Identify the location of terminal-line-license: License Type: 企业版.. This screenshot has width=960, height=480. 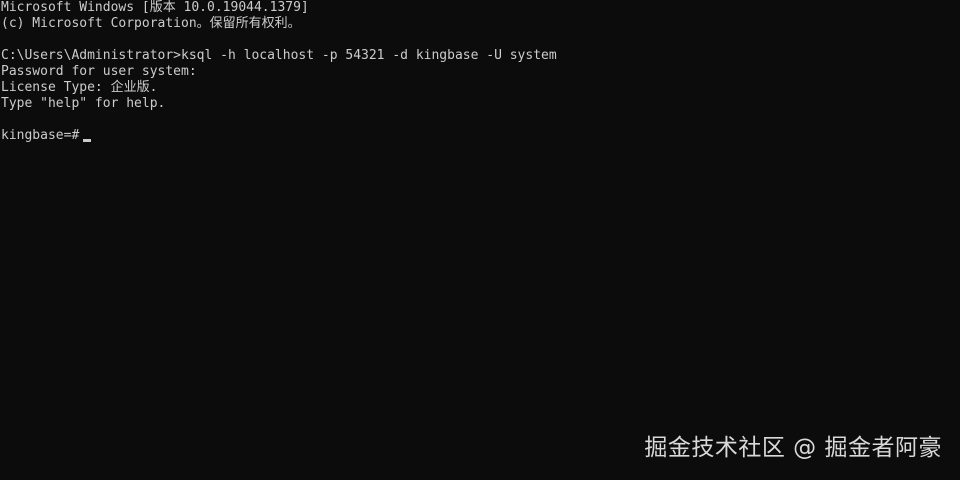
(79, 87).